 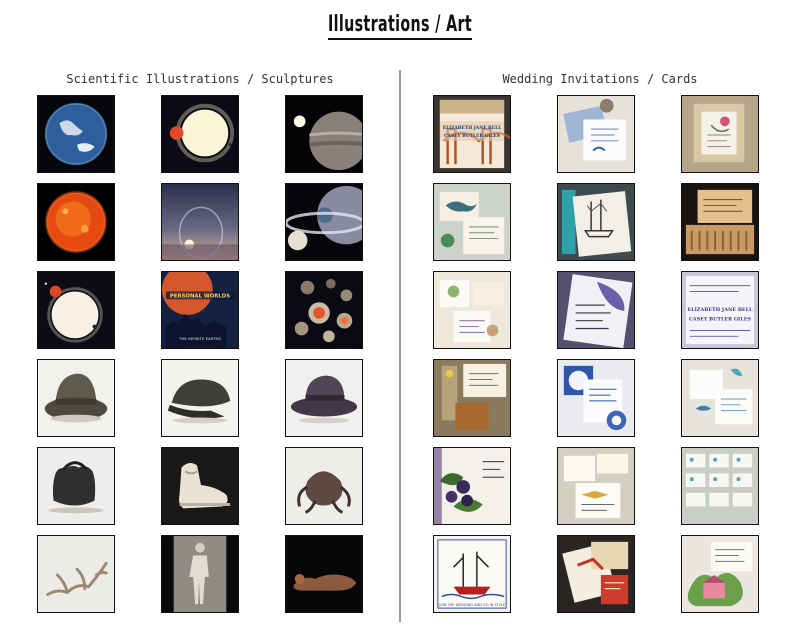 What do you see at coordinates (400, 346) in the screenshot?
I see `section-divider` at bounding box center [400, 346].